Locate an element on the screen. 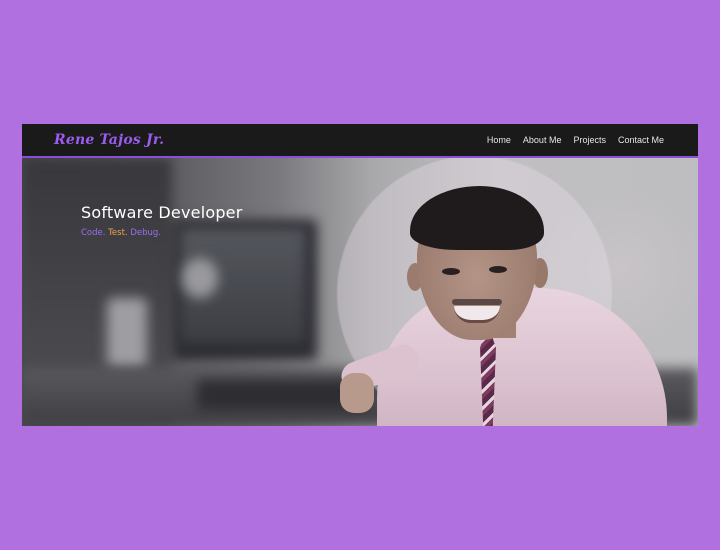 Image resolution: width=720 pixels, height=550 pixels. tagline-debug: Debug. is located at coordinates (145, 233).